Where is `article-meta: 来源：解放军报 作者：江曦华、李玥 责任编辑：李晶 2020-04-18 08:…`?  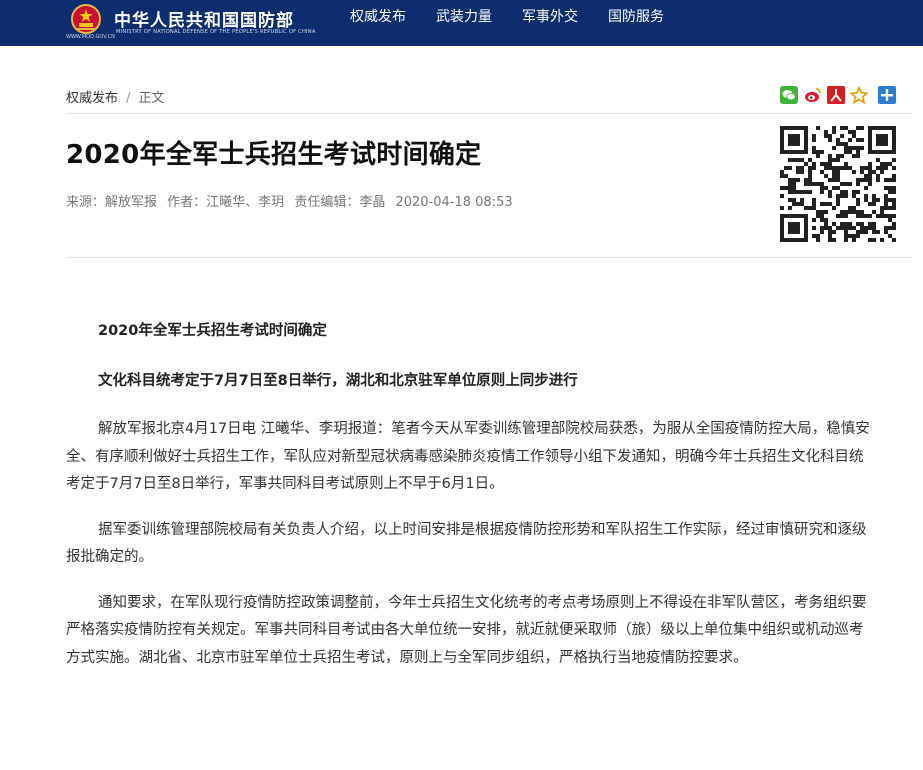 article-meta: 来源：解放军报 作者：江曦华、李玥 责任编辑：李晶 2020-04-18 08:… is located at coordinates (292, 200).